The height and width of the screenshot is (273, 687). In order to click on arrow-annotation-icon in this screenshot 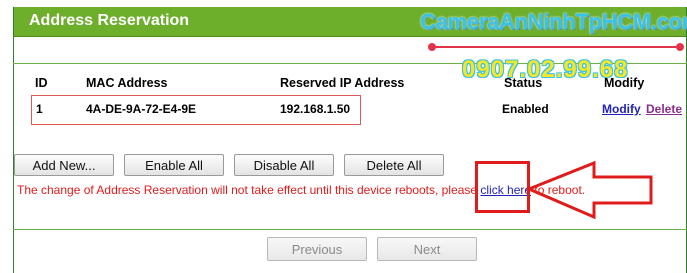, I will do `click(589, 190)`.